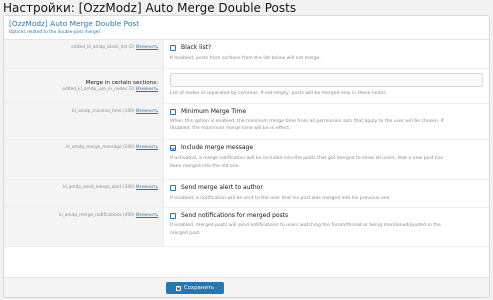  I want to click on option-explain: been merged into the old one., so click(205, 166).